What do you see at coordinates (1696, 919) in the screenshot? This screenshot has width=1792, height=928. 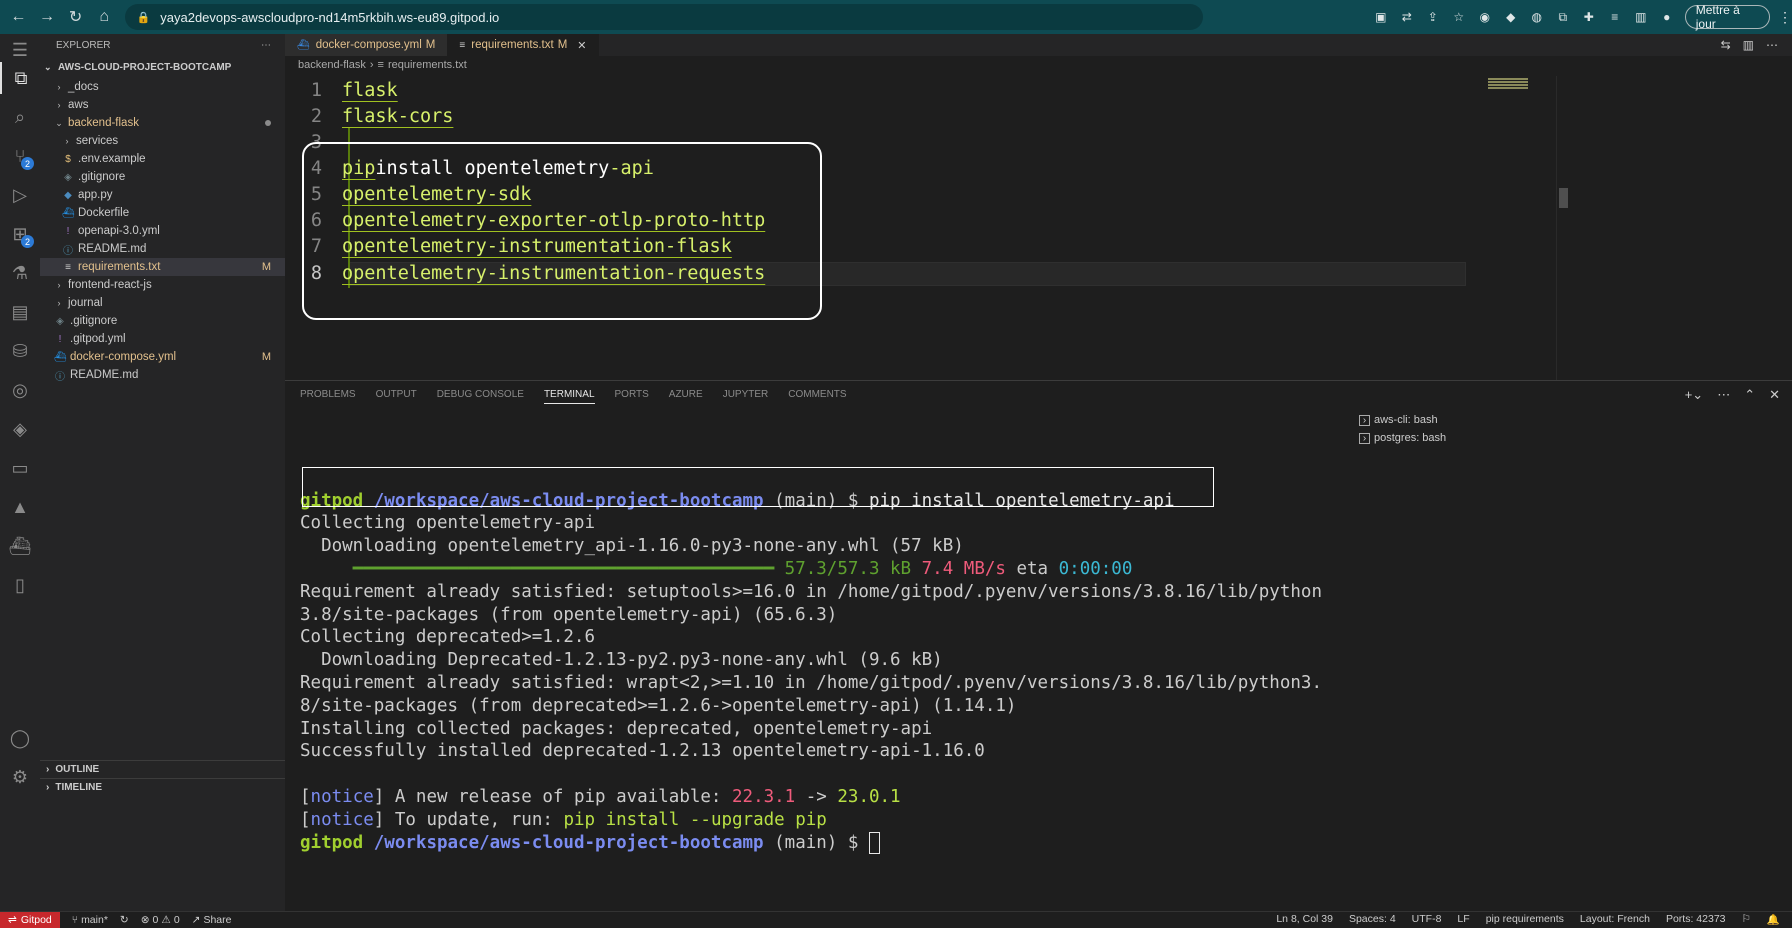 I see `ports-indicator: Ports: 42373` at bounding box center [1696, 919].